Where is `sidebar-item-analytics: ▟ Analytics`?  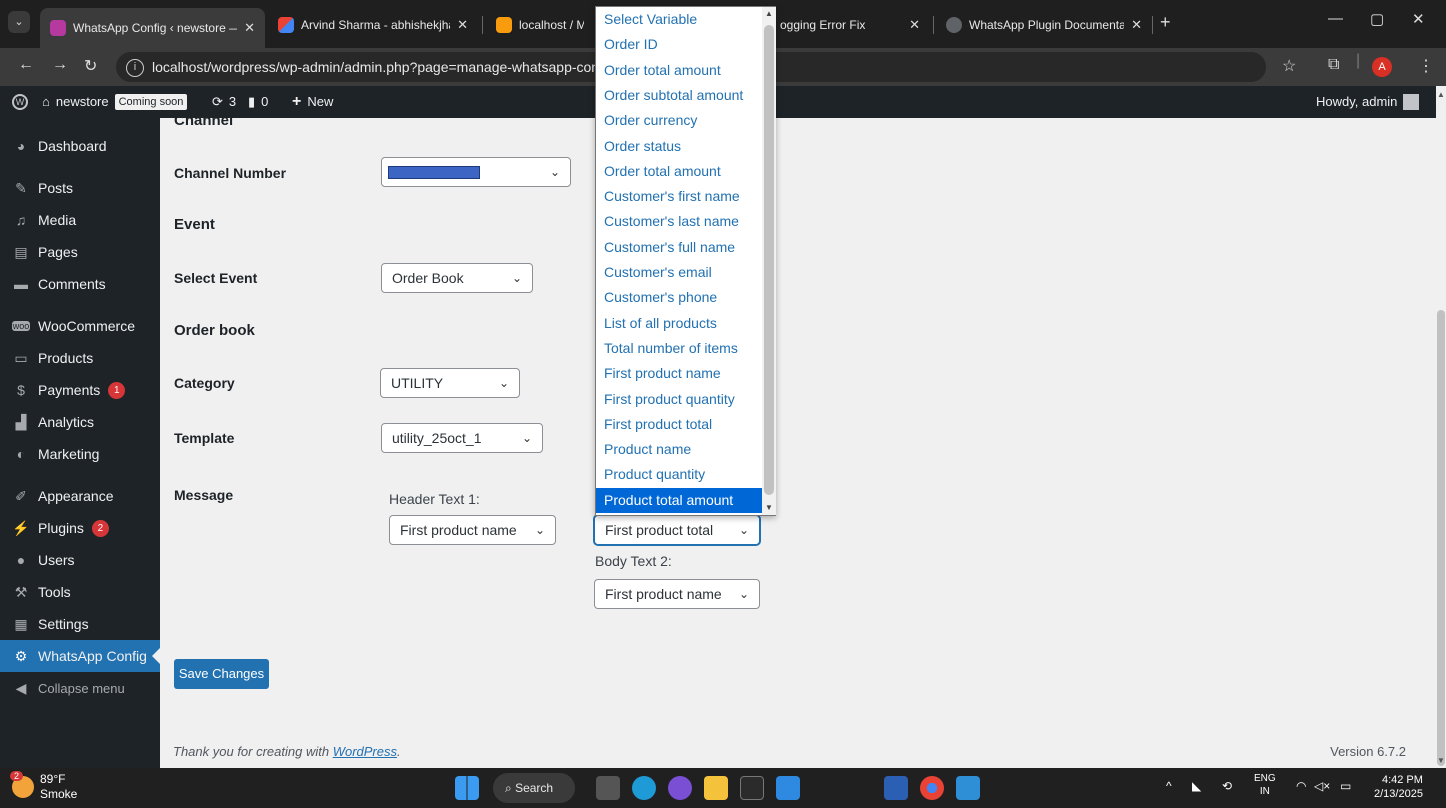
sidebar-item-analytics: ▟ Analytics is located at coordinates (80, 422).